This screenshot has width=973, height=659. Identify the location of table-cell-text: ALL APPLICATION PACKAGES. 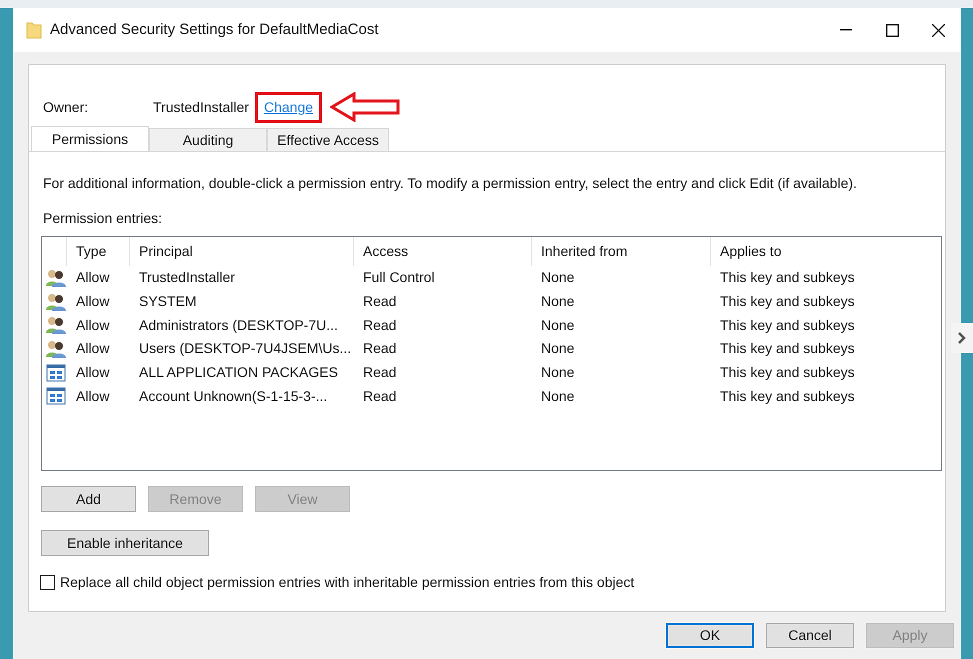
(238, 372).